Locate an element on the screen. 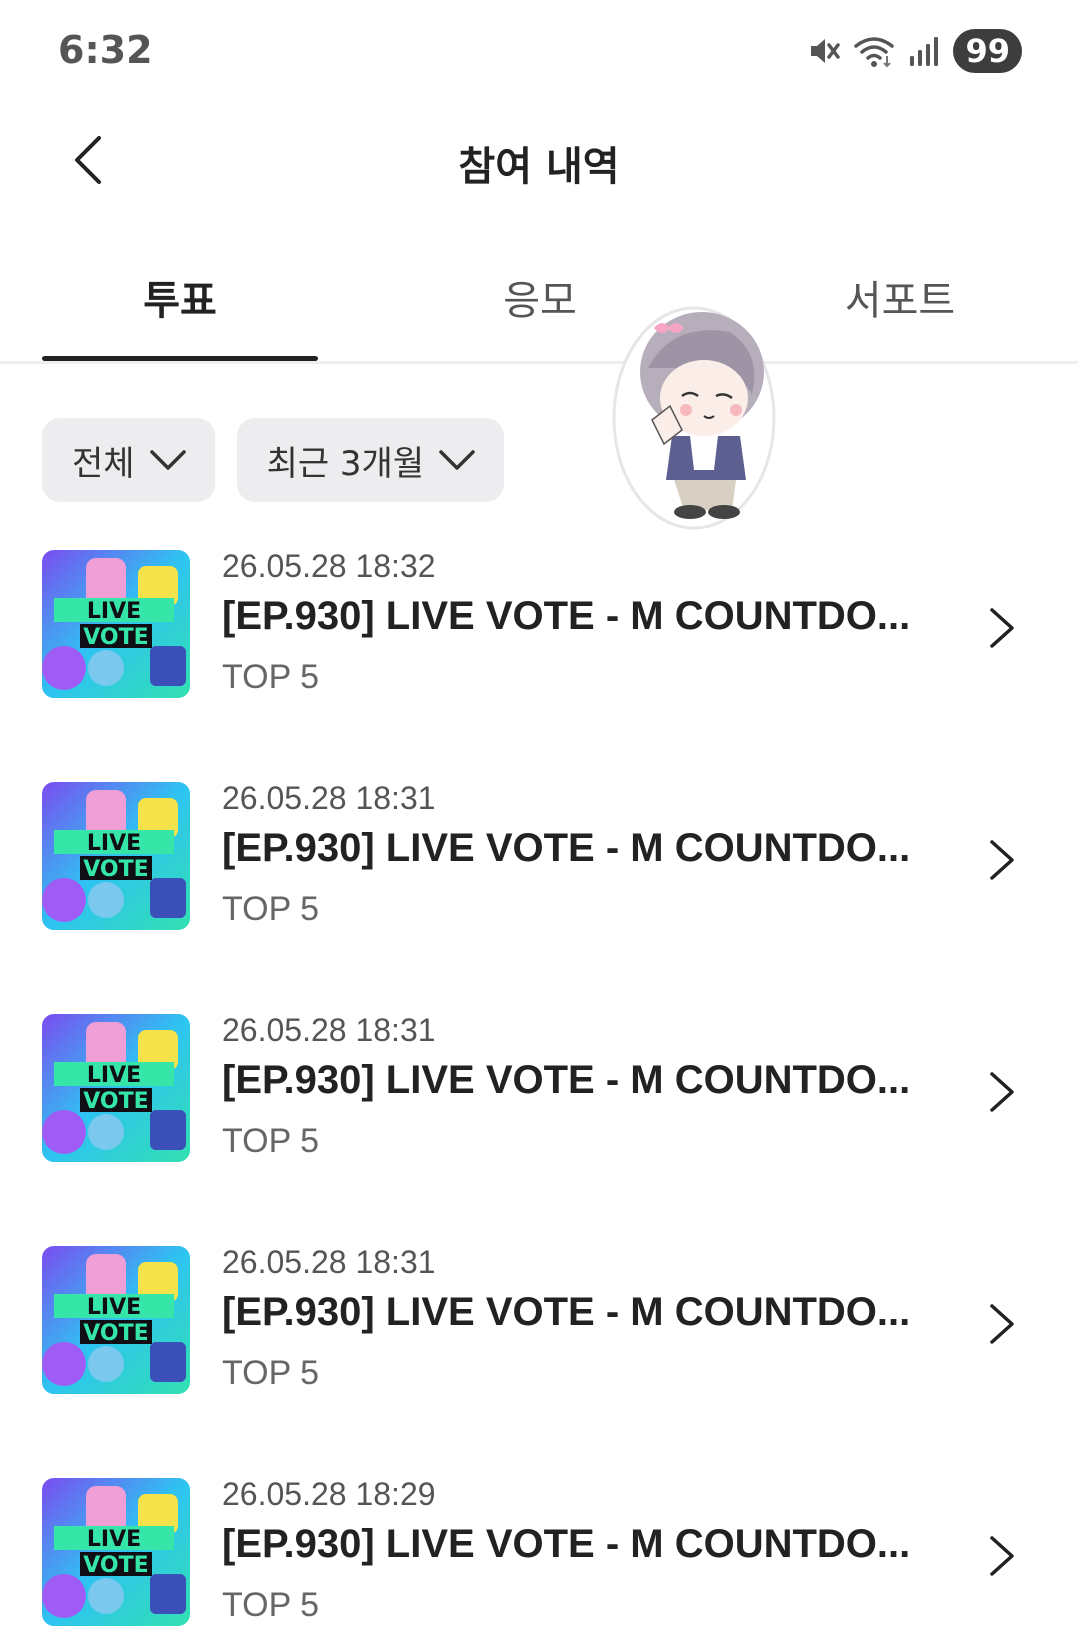 This screenshot has width=1078, height=1652. status-icons: 99 is located at coordinates (914, 51).